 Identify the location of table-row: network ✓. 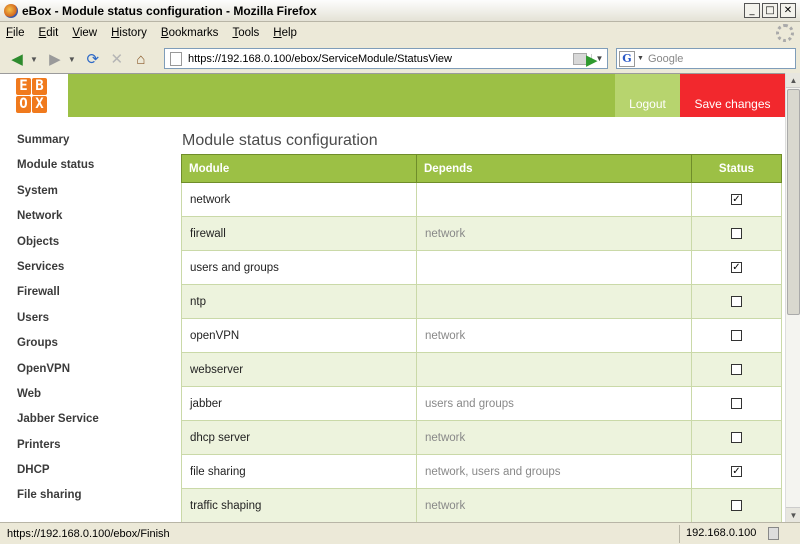
(481, 199).